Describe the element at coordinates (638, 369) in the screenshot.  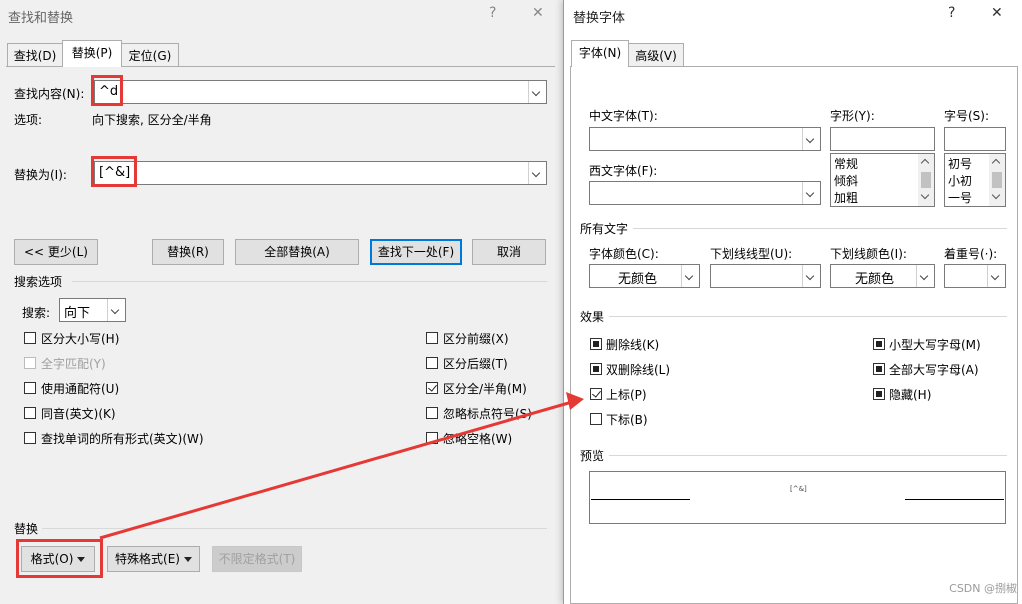
I see `checkbox-label: 双删除线(L)` at that location.